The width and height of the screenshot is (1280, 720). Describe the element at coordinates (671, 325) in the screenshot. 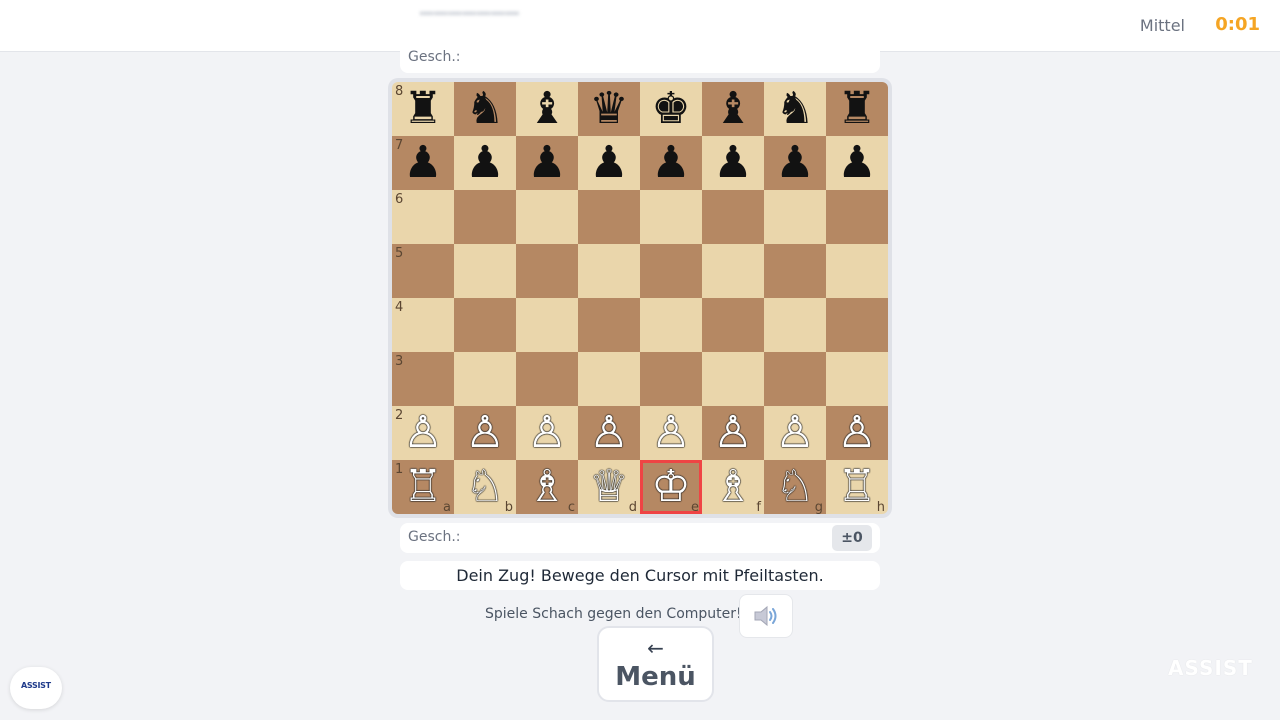

I see `square-e4` at that location.